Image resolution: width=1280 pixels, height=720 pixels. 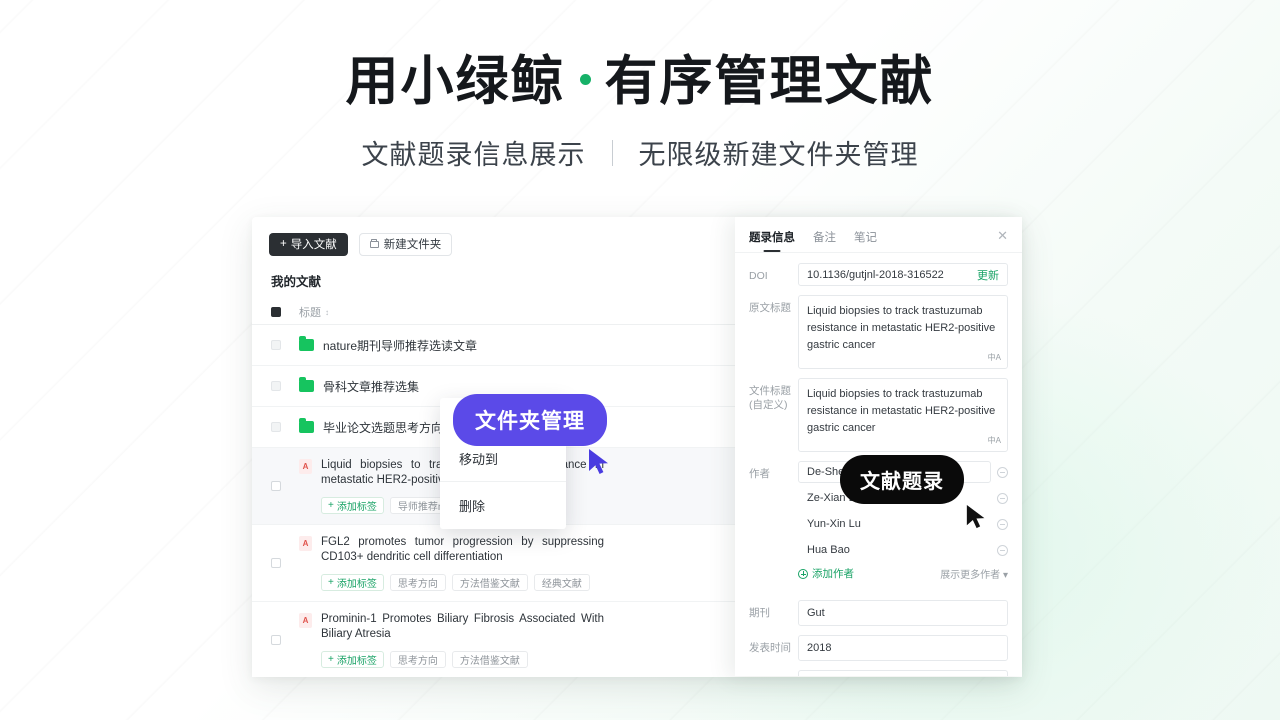 I want to click on hero-title-right: 有序管理文献, so click(x=769, y=81).